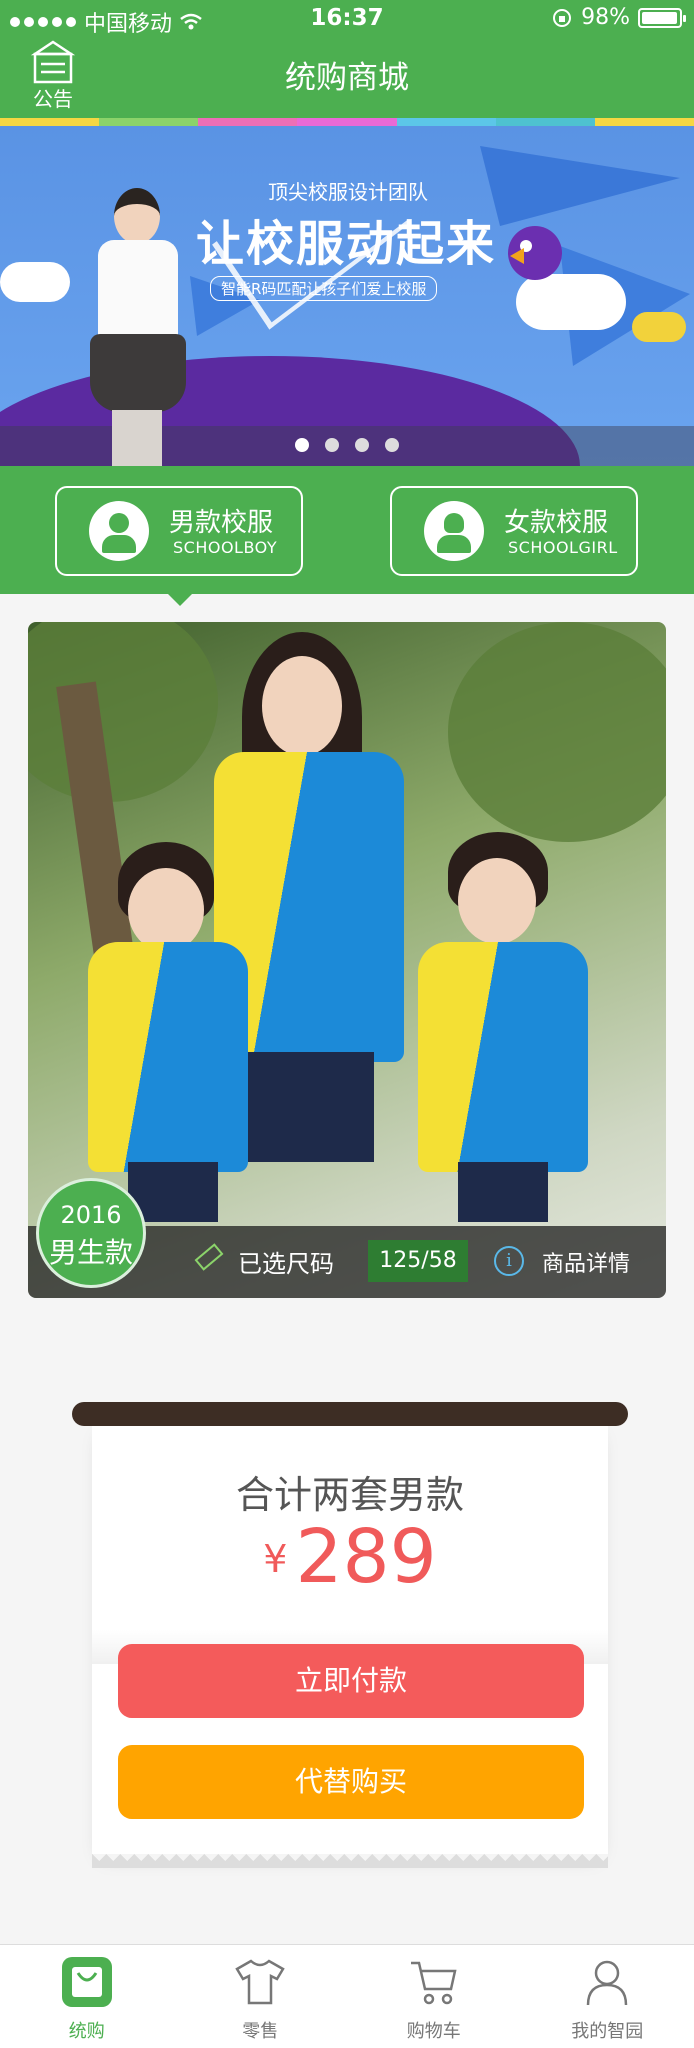 This screenshot has height=2048, width=694. Describe the element at coordinates (350, 1861) in the screenshot. I see `receipt-torn-edge` at that location.